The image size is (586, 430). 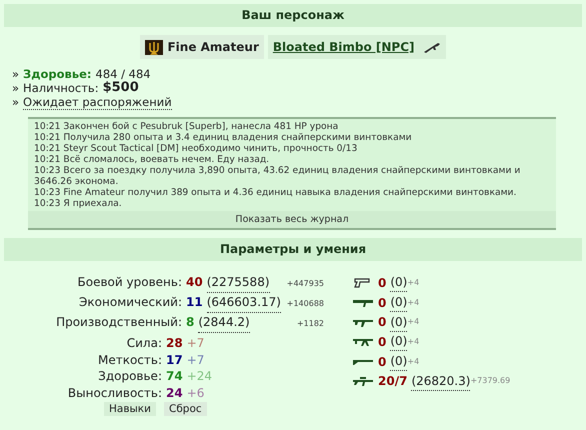 What do you see at coordinates (305, 304) in the screenshot?
I see `level-gain: +140688` at bounding box center [305, 304].